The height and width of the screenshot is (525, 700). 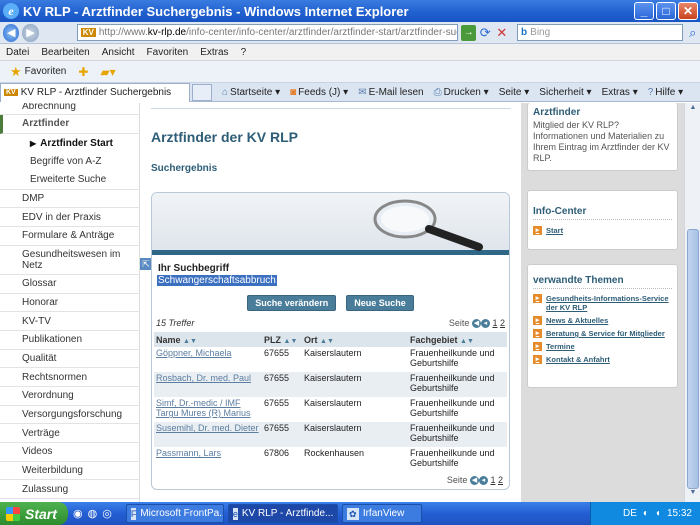 I want to click on start-button: Start, so click(x=34, y=513).